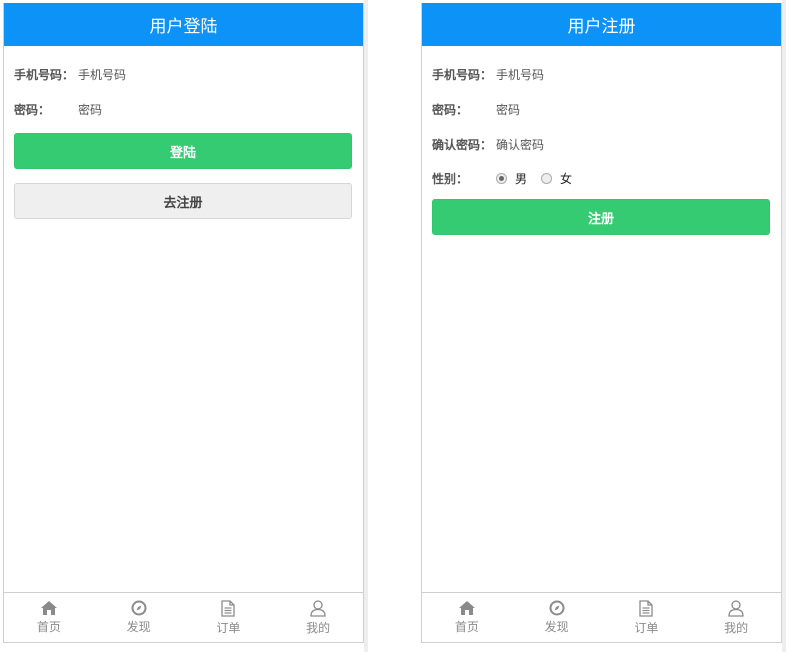 The height and width of the screenshot is (652, 789). Describe the element at coordinates (633, 144) in the screenshot. I see `register-confirm-input` at that location.